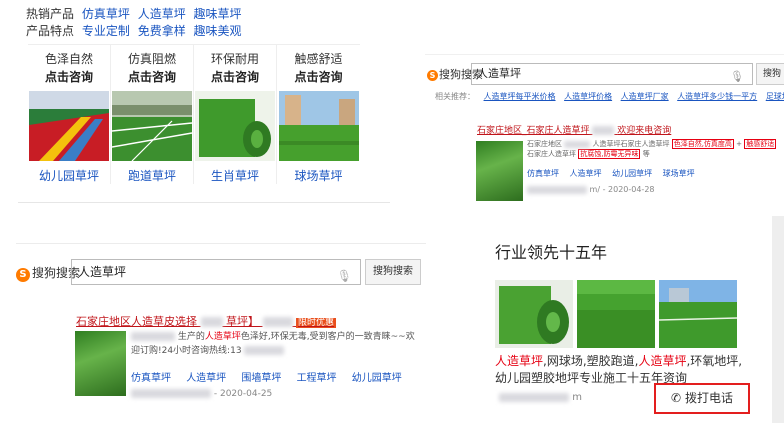  What do you see at coordinates (316, 323) in the screenshot?
I see `promo-badge: 限时优惠` at bounding box center [316, 323].